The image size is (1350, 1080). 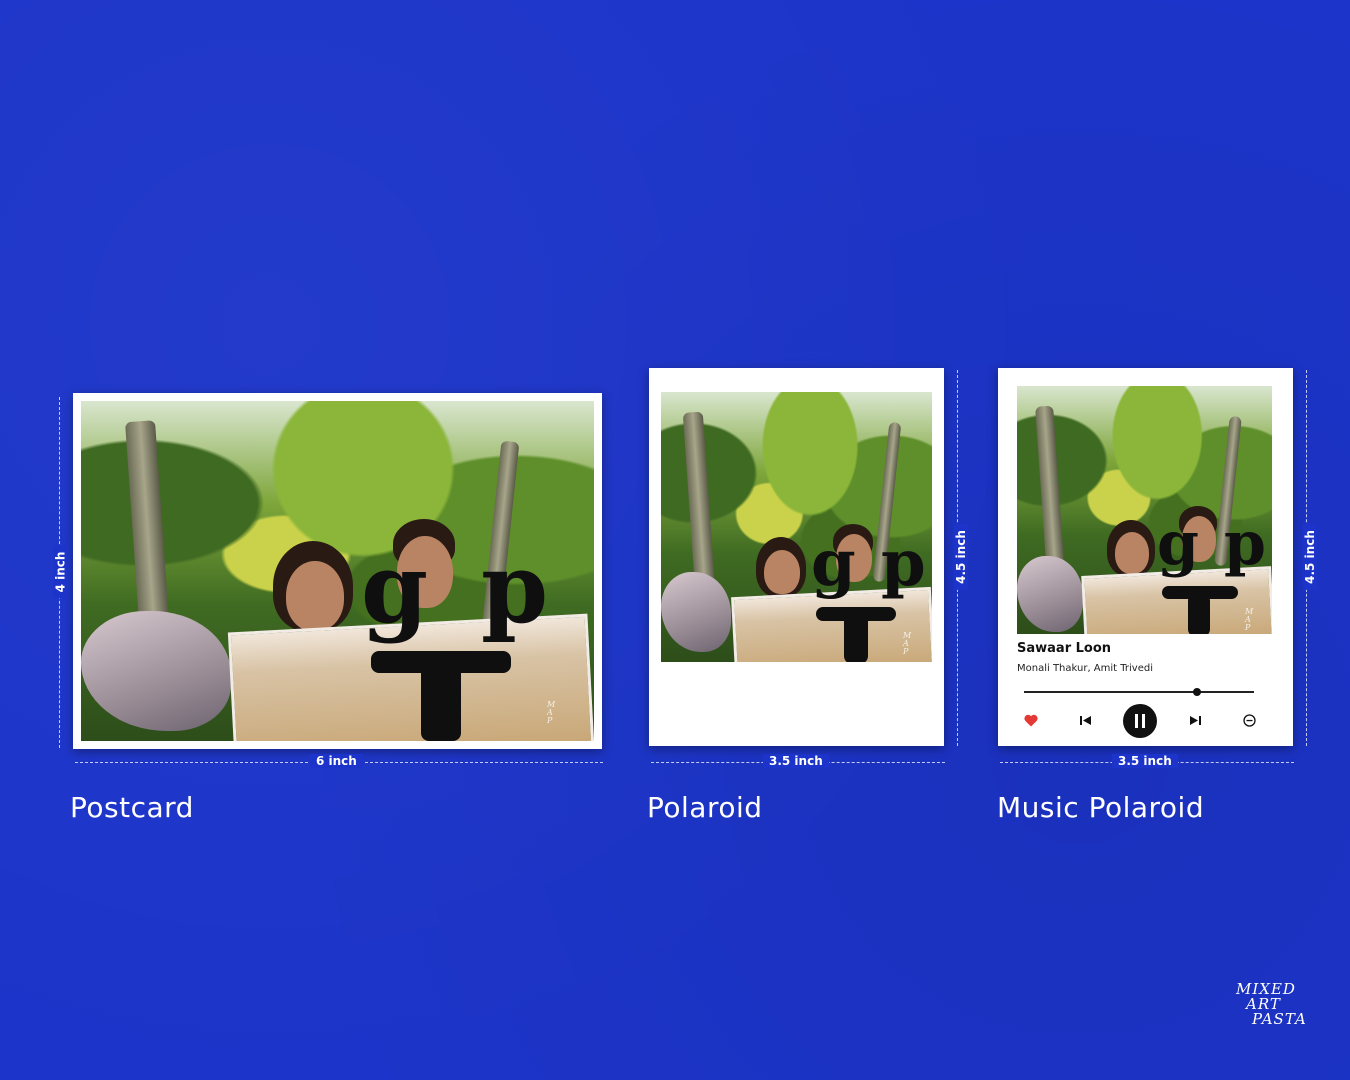 I want to click on postcard-width-label: 6 inch, so click(x=336, y=761).